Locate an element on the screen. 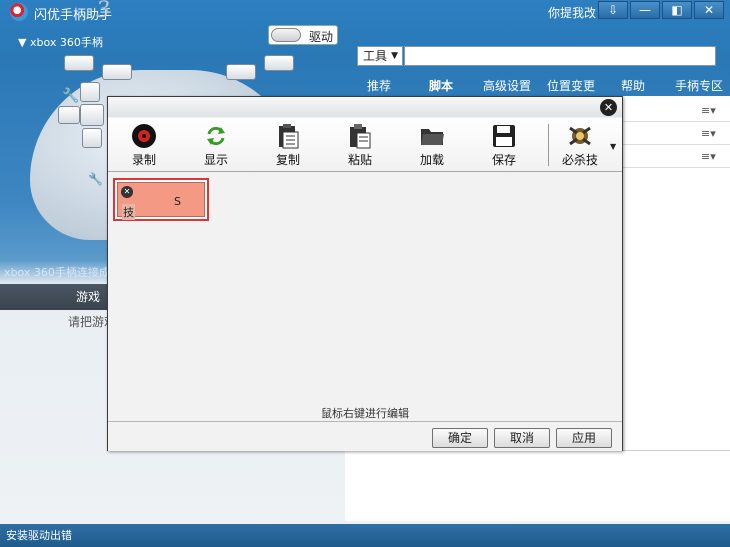  dpad-center-key is located at coordinates (92, 115).